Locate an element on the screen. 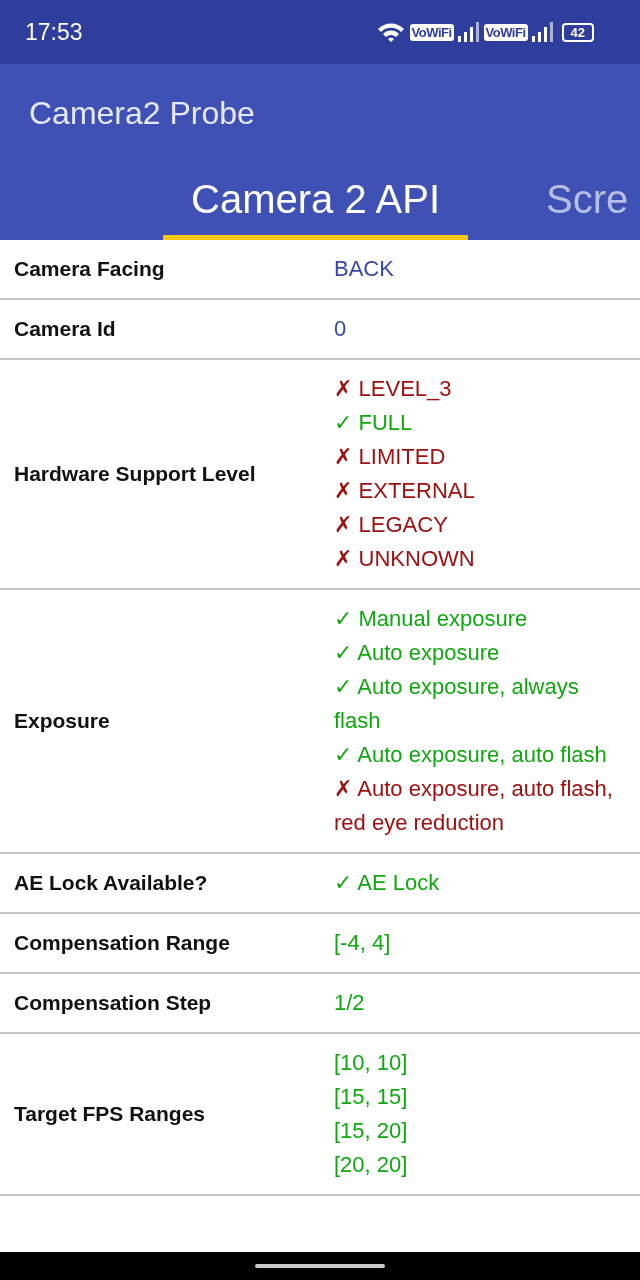 The width and height of the screenshot is (640, 1280). property-label: Camera Id is located at coordinates (65, 329).